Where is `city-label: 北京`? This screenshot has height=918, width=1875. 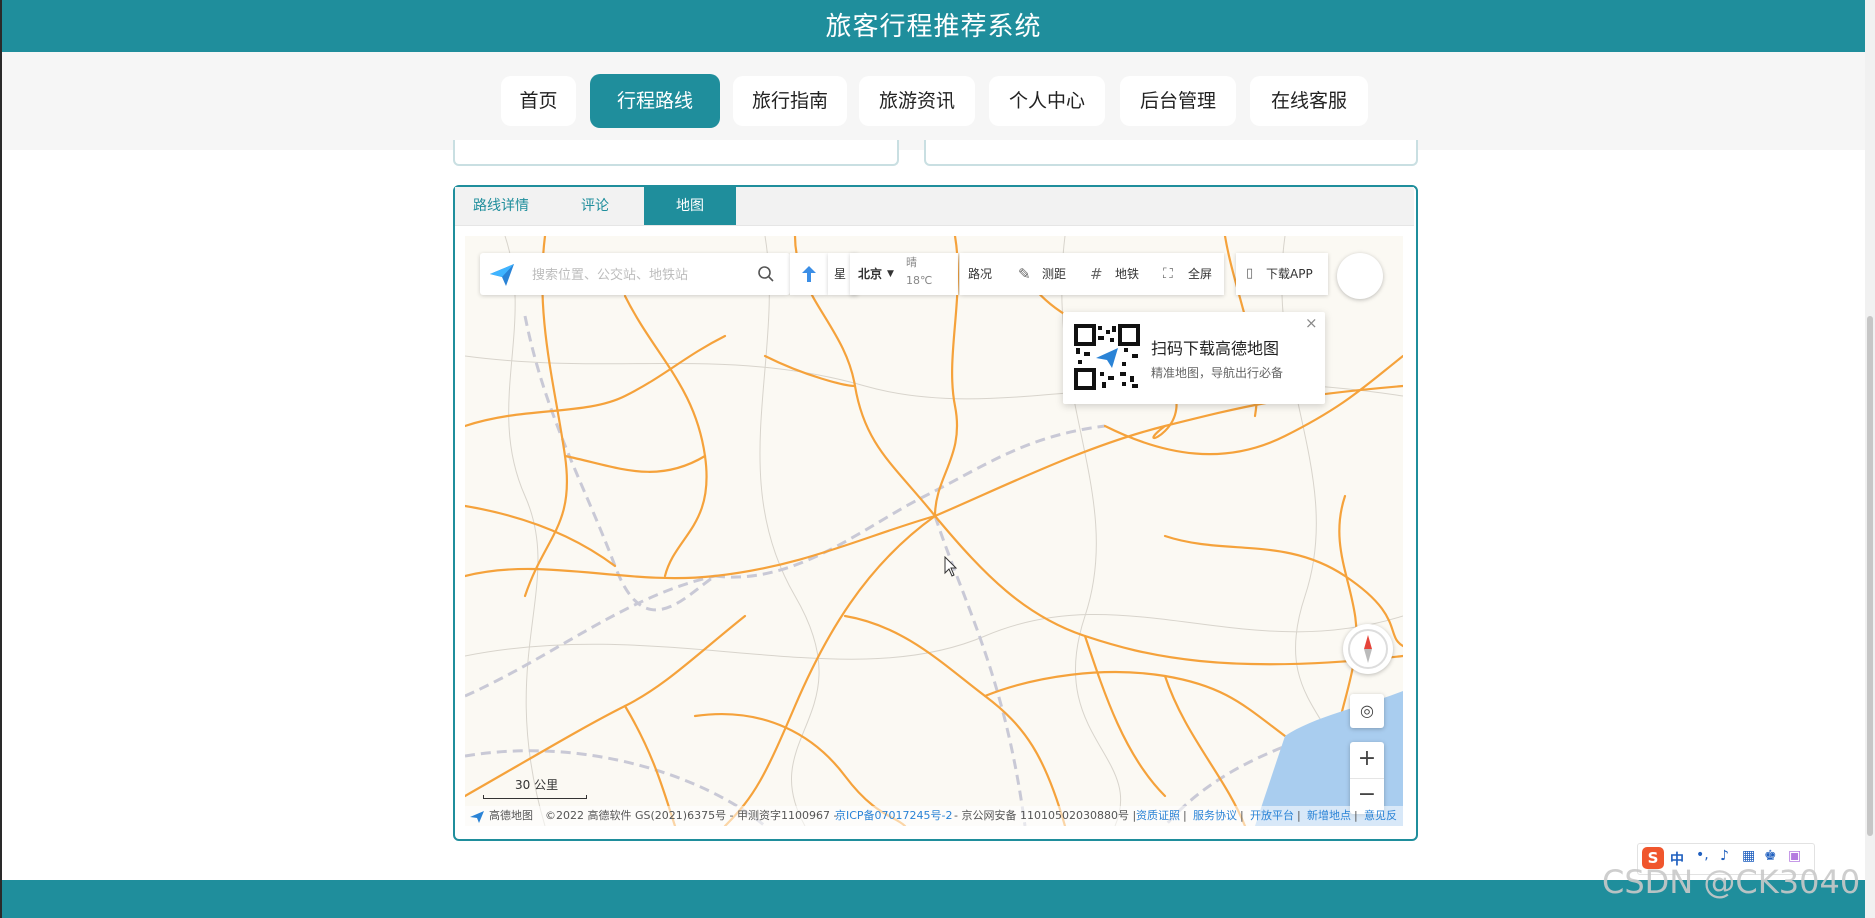
city-label: 北京 is located at coordinates (870, 274).